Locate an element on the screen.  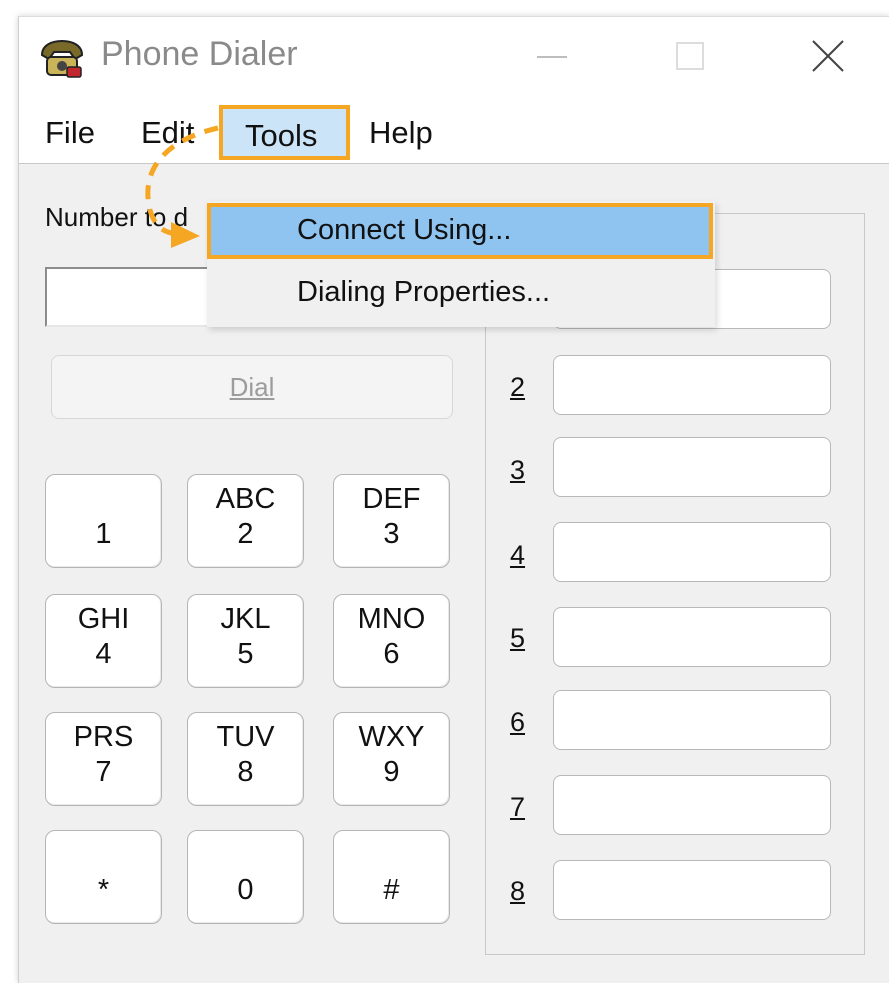
title-bar: Phone Dialer is located at coordinates (454, 57).